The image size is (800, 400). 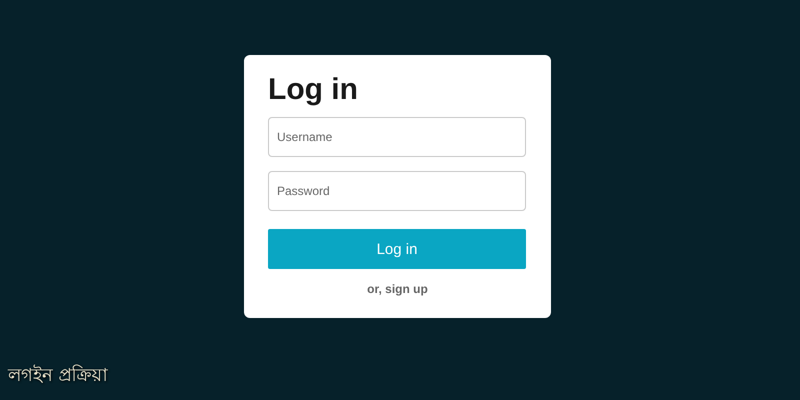 I want to click on login-button: Log in, so click(x=397, y=249).